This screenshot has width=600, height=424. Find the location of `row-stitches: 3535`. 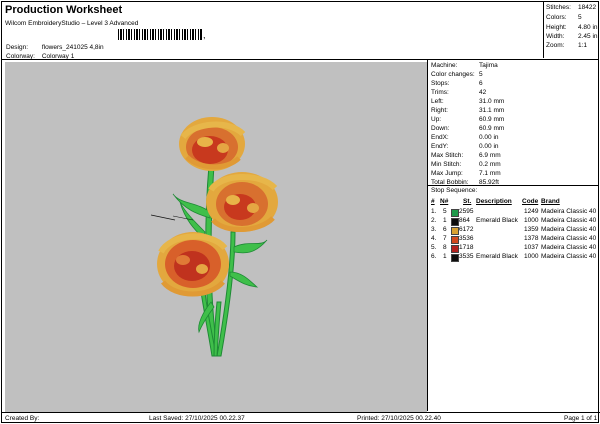

row-stitches: 3535 is located at coordinates (466, 256).